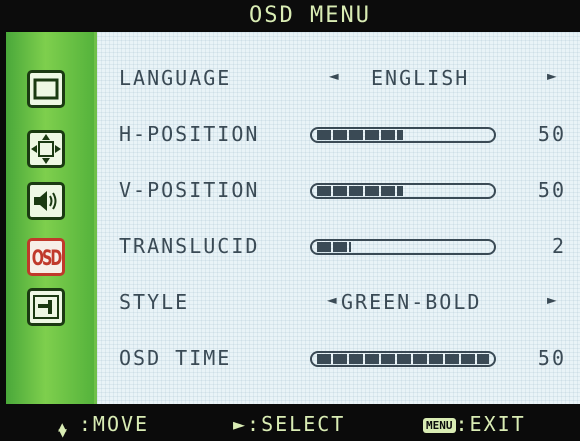 The height and width of the screenshot is (441, 580). I want to click on speaker-icon, so click(45, 201).